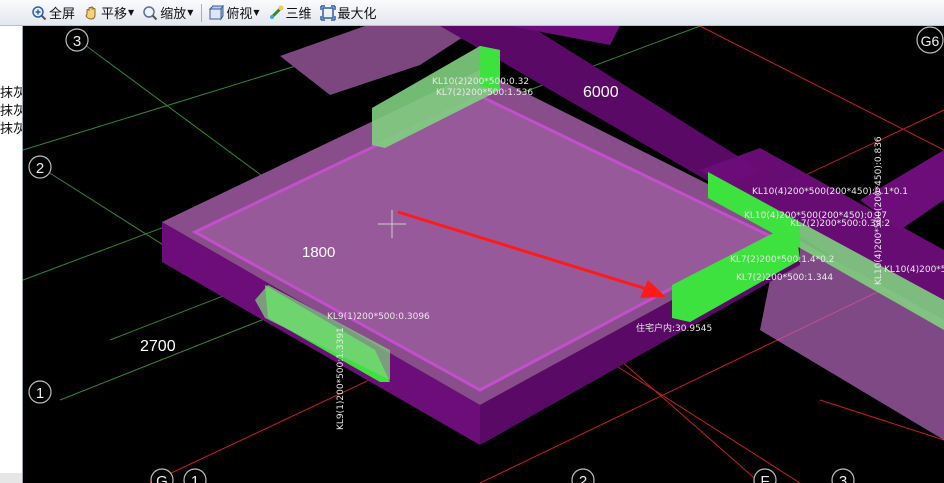 Image resolution: width=944 pixels, height=483 pixels. Describe the element at coordinates (378, 317) in the screenshot. I see `beam-label: KL9(1)200*500:0.3096` at that location.